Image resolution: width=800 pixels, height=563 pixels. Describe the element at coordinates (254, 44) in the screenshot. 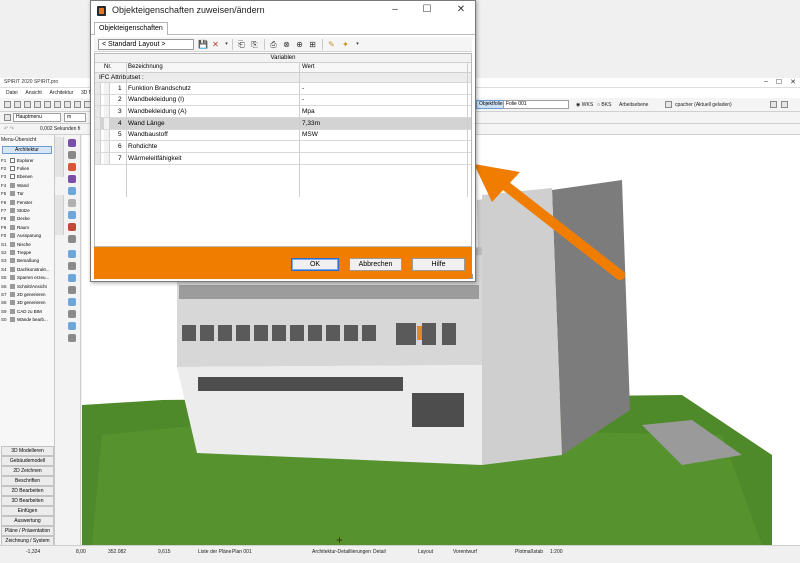

I see `layer-down-icon: ⎘` at that location.